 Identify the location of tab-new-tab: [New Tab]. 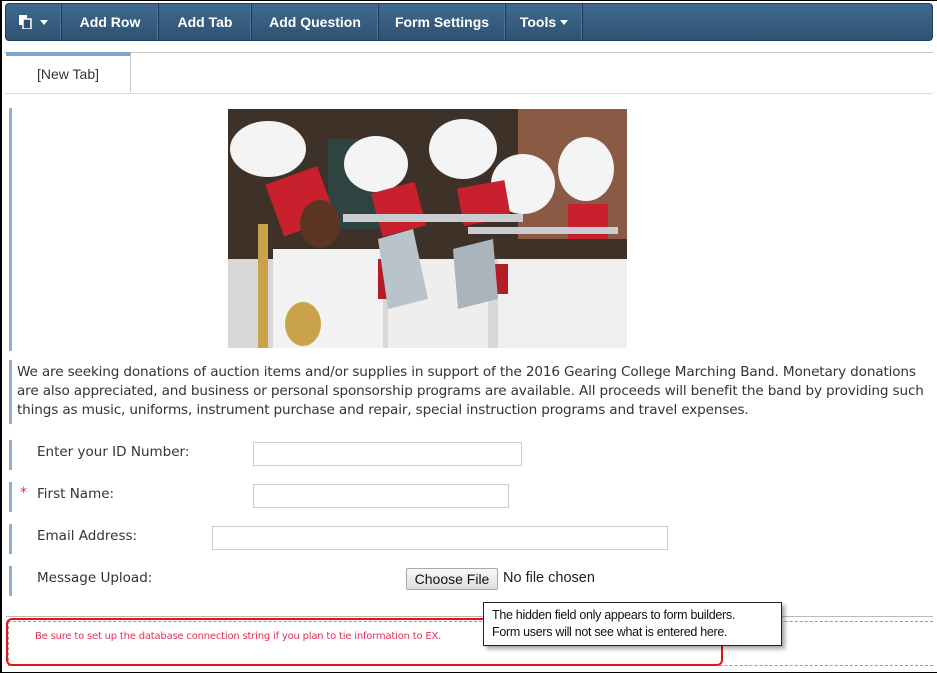
(68, 72).